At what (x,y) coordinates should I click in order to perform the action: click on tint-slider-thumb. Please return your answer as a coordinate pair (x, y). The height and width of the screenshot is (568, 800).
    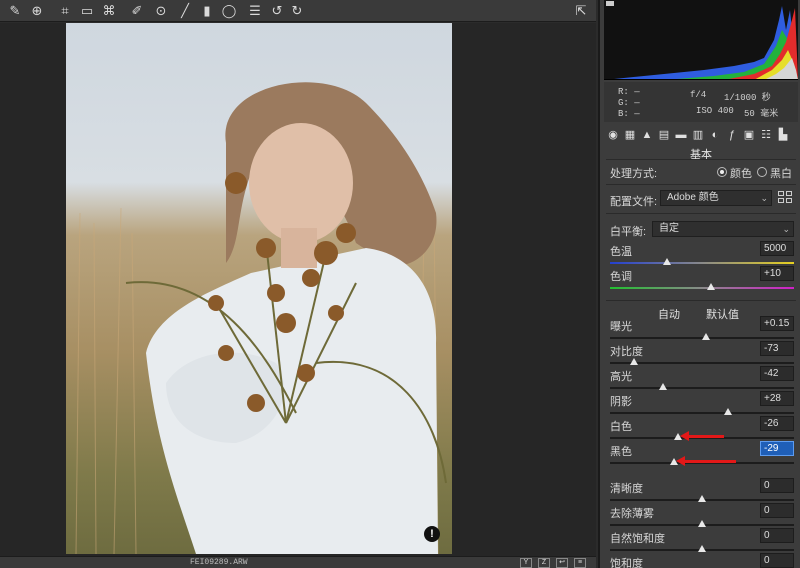
    Looking at the image, I should click on (711, 286).